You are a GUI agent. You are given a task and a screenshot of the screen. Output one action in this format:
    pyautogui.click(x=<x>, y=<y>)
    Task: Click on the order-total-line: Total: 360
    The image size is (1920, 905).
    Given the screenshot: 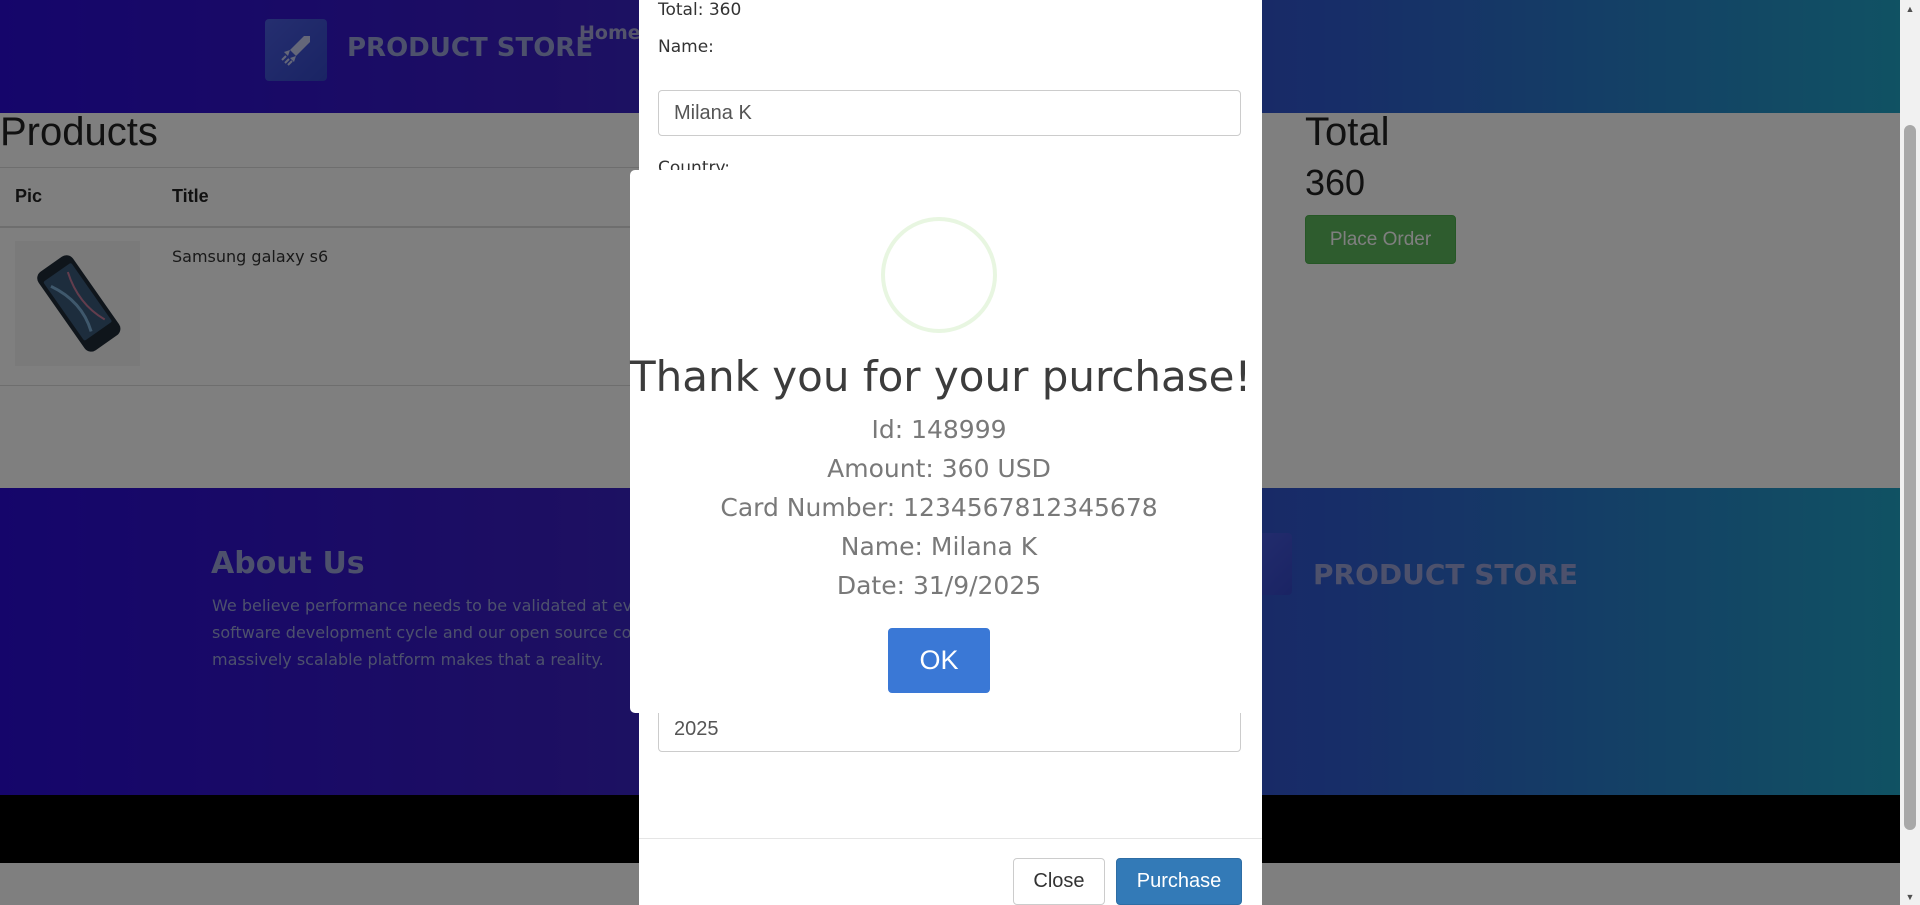 What is the action you would take?
    pyautogui.click(x=700, y=10)
    